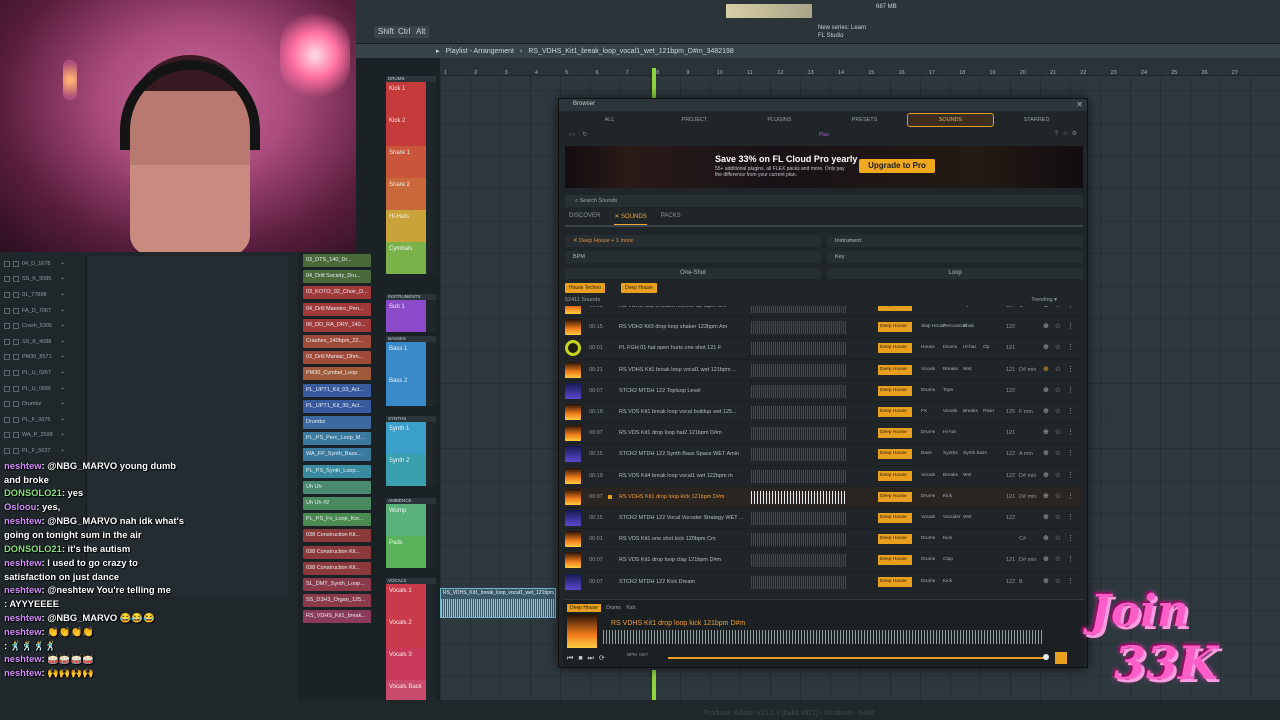 The width and height of the screenshot is (1280, 720). Describe the element at coordinates (630, 608) in the screenshot. I see `player-tag: Kick` at that location.